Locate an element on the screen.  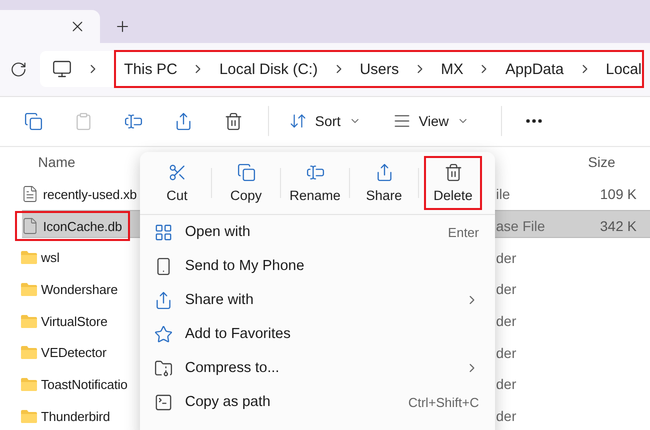
menu-item-label: Copy as path is located at coordinates (228, 402).